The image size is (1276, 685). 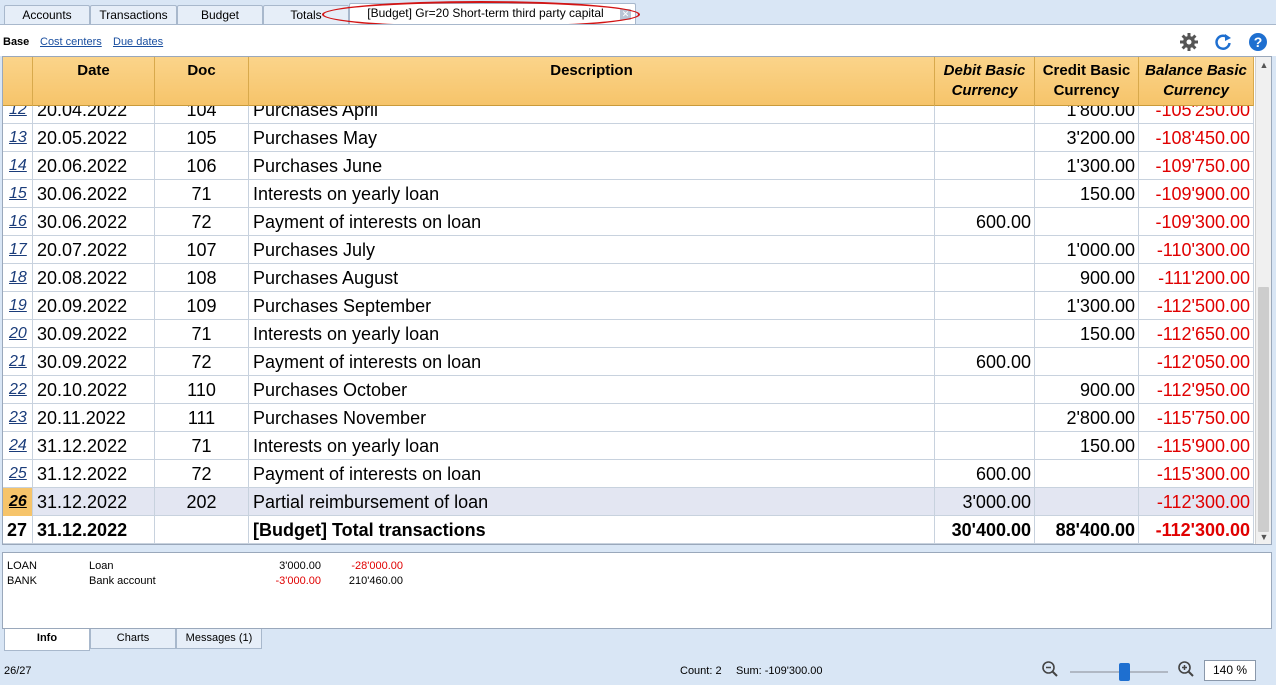 I want to click on cell-credit: 150.00, so click(x=1087, y=194).